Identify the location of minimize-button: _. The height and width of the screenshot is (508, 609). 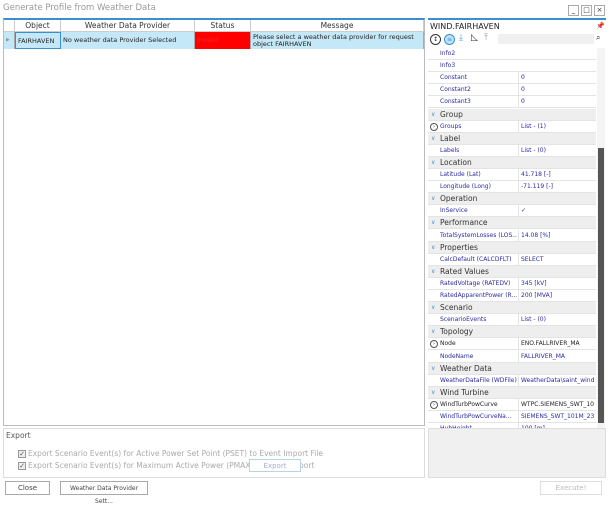
(573, 10).